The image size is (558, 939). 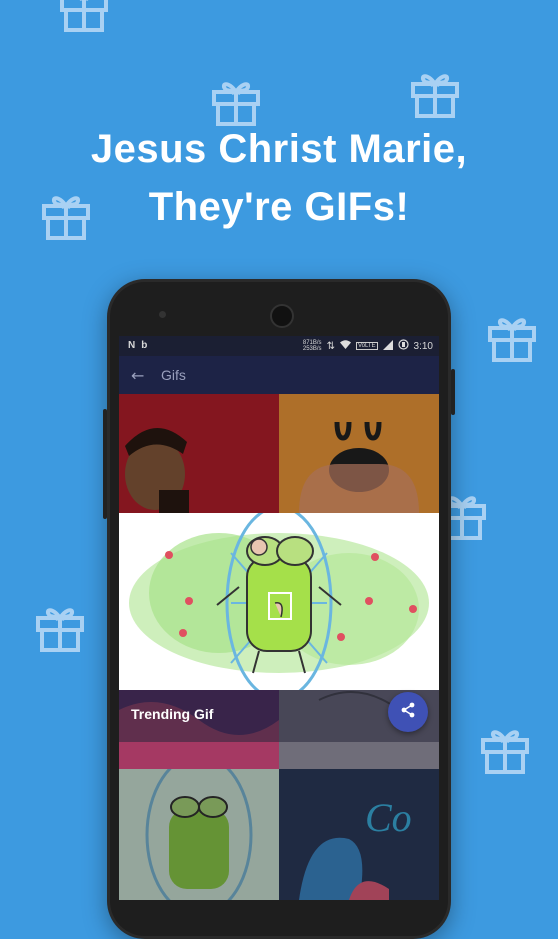 What do you see at coordinates (345, 346) in the screenshot?
I see `wifi-icon` at bounding box center [345, 346].